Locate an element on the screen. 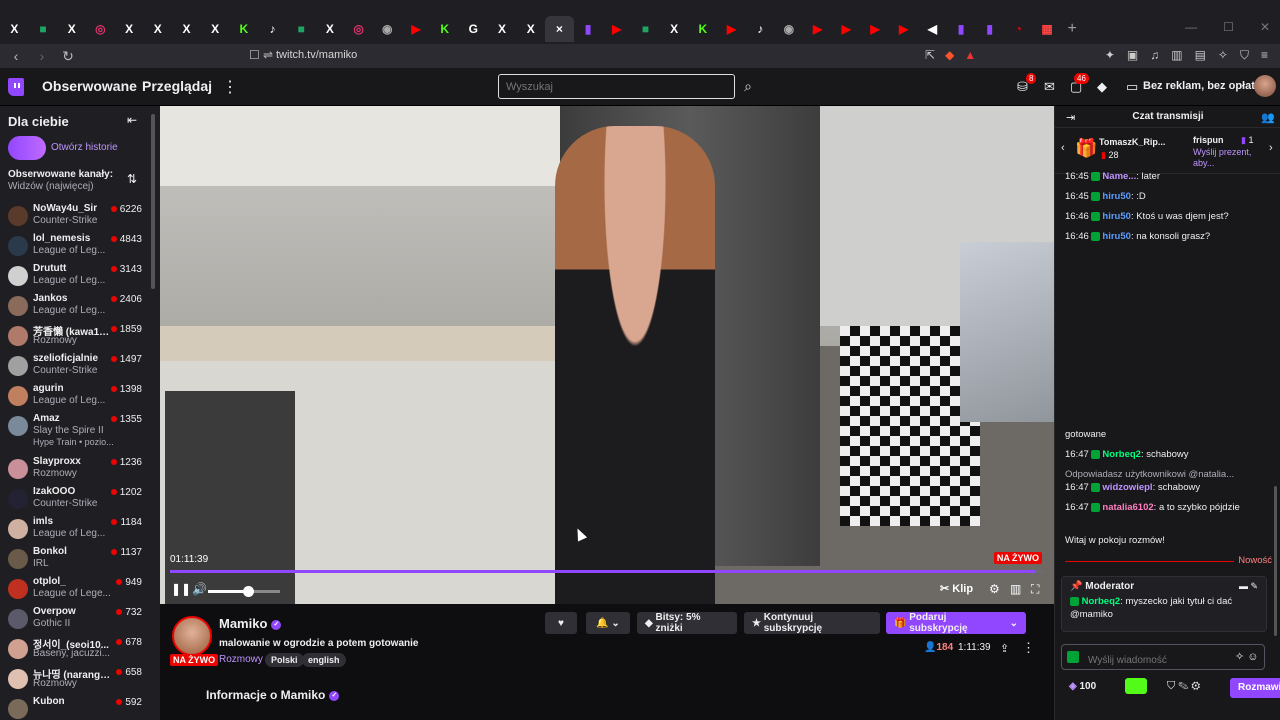 This screenshot has width=1280, height=720. bookmark-icon: ☐ is located at coordinates (254, 55).